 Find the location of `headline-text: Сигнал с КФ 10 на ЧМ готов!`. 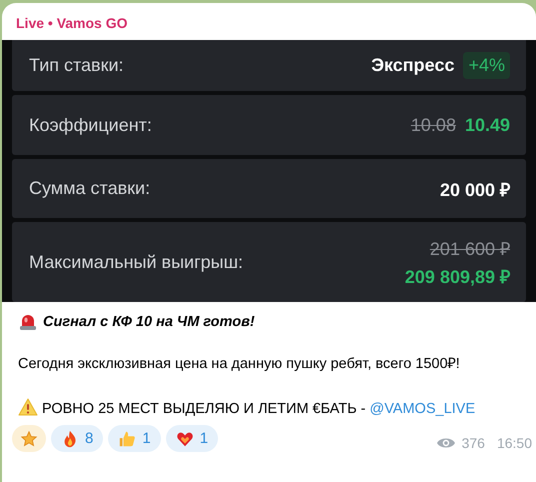

headline-text: Сигнал с КФ 10 на ЧМ готов! is located at coordinates (149, 322).